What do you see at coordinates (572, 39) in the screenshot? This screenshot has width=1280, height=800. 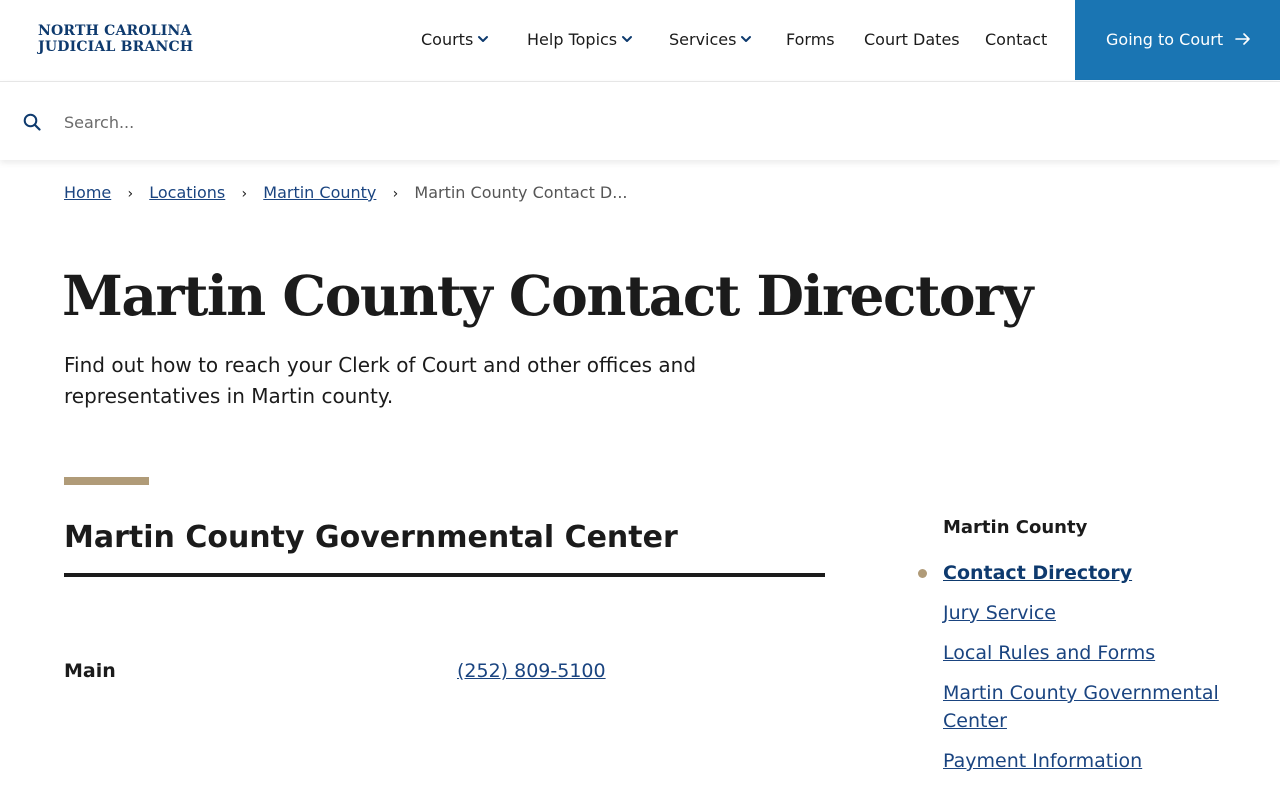 I see `nav-help-topics-label: Help Topics` at bounding box center [572, 39].